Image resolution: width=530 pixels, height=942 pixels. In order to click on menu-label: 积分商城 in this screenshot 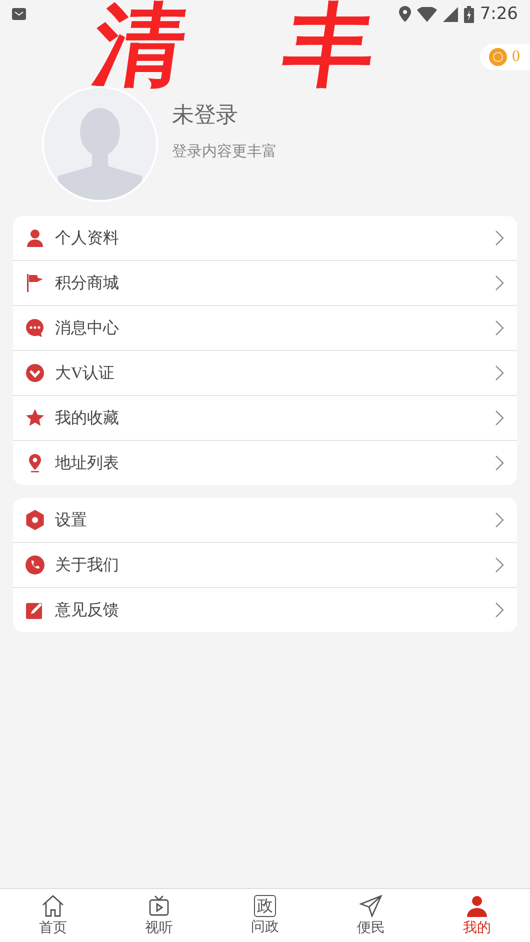, I will do `click(87, 284)`.